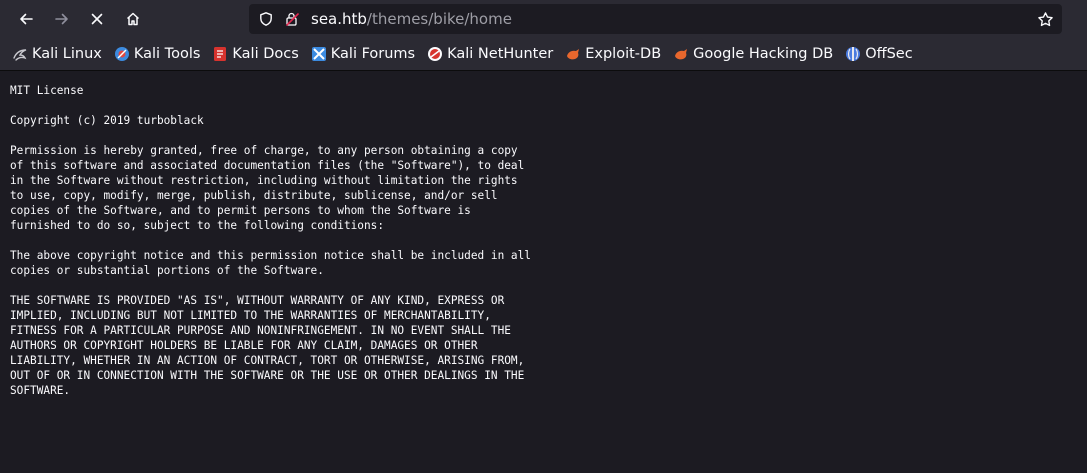  I want to click on bookmark-google-hacking-db: Google Hacking DB, so click(753, 54).